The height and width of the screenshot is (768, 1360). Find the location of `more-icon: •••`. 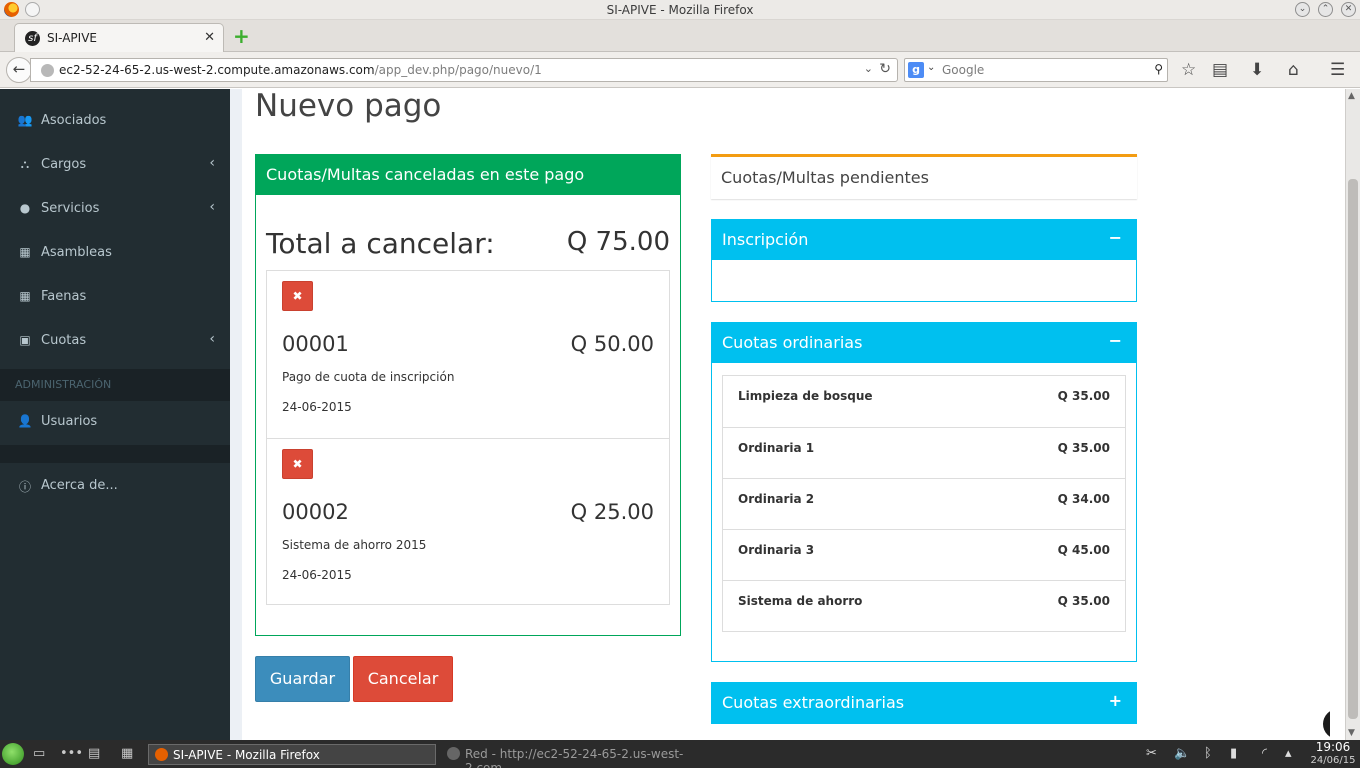

more-icon: ••• is located at coordinates (71, 753).